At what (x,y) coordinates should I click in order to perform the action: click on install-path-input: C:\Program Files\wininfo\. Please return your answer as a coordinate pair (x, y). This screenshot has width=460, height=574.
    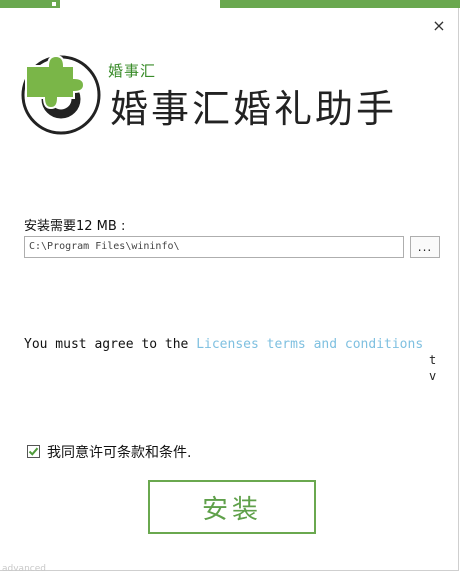
    Looking at the image, I should click on (214, 247).